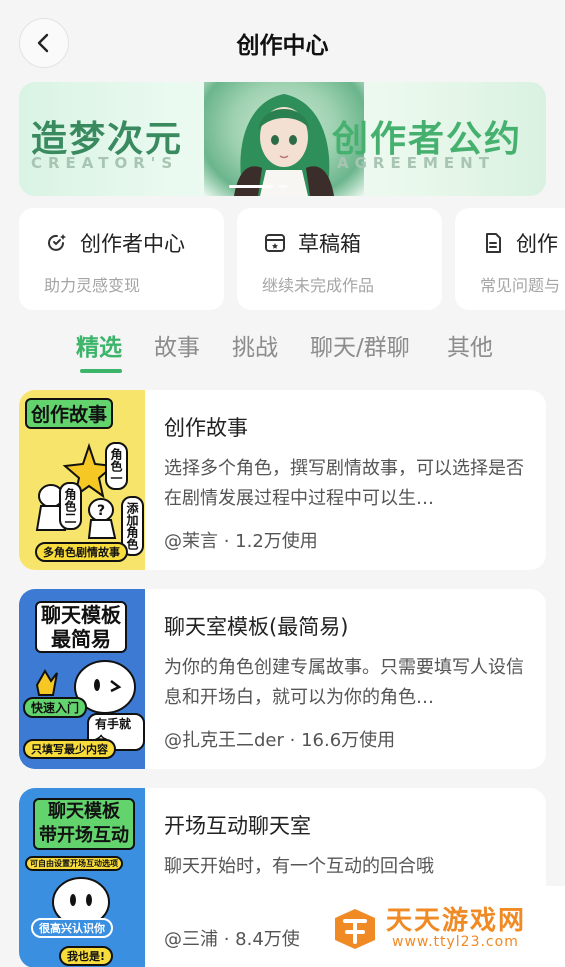 This screenshot has width=565, height=967. I want to click on document-icon, so click(493, 243).